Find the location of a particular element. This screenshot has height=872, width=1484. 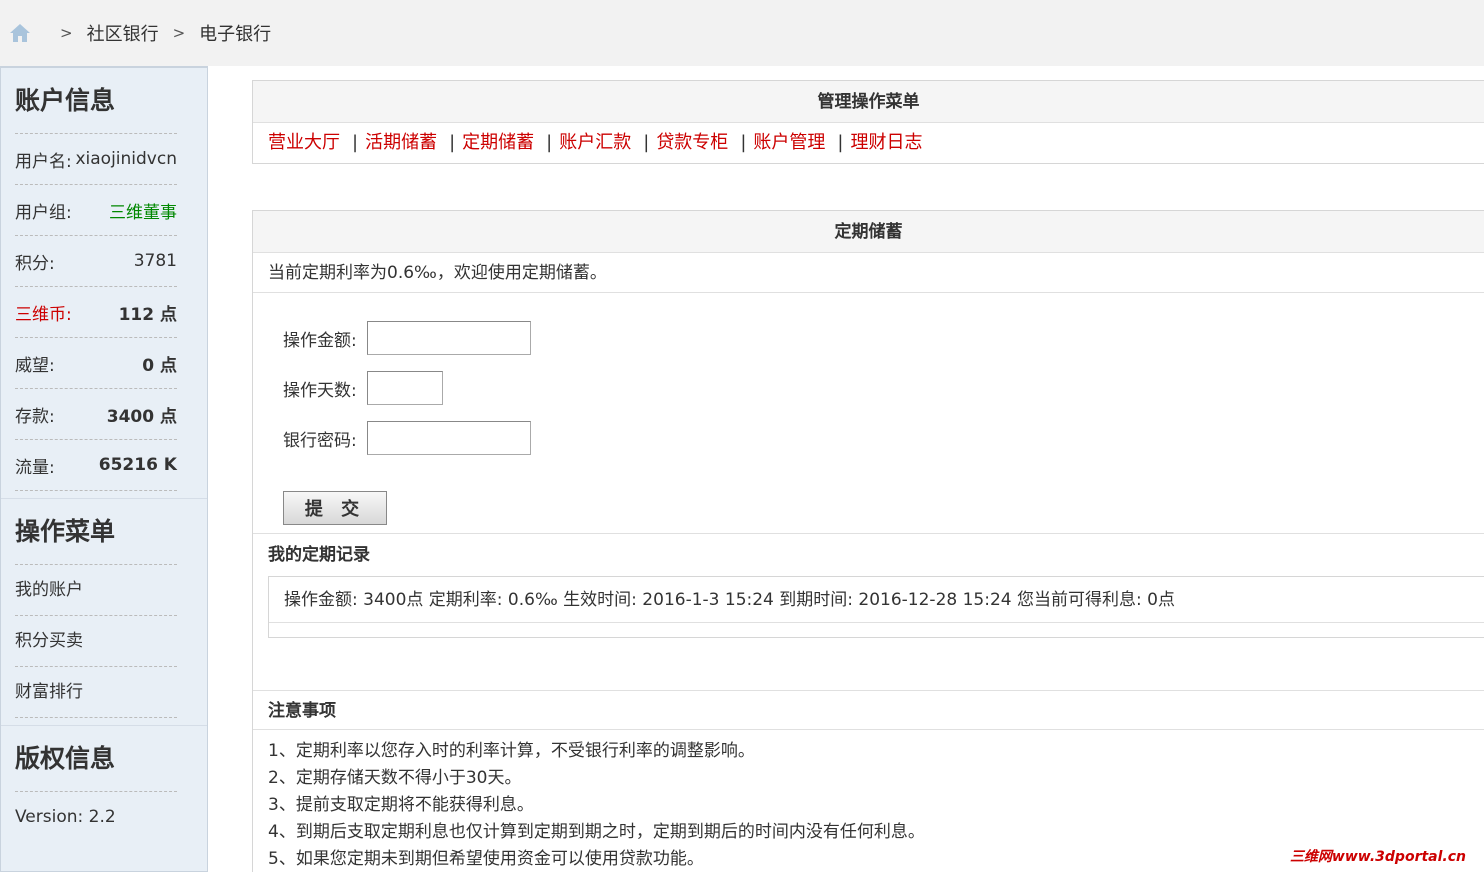

row-points: 积分: 3781 is located at coordinates (96, 261).